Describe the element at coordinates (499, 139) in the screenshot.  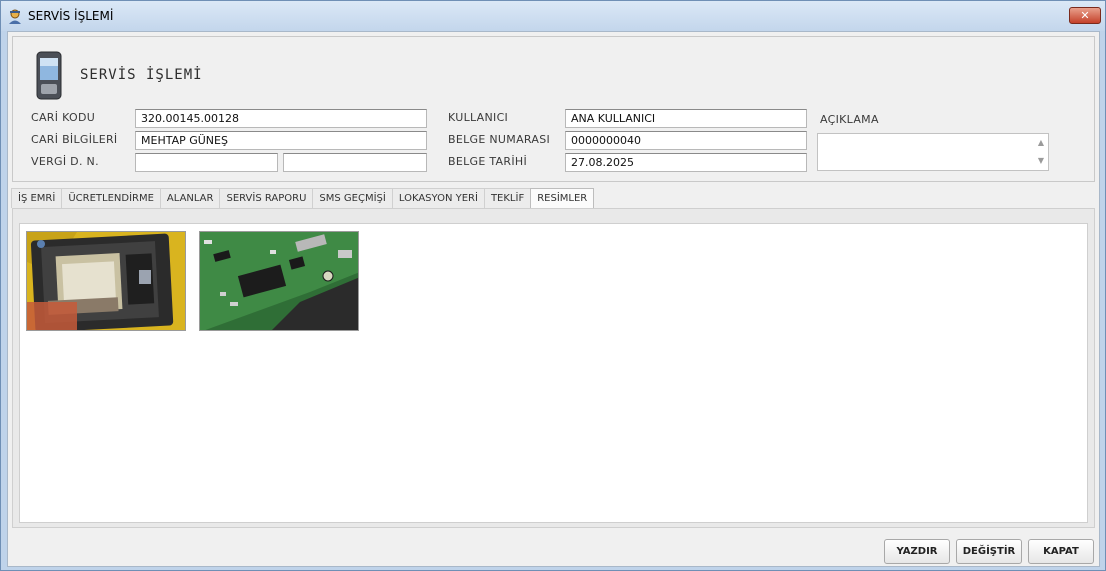
I see `belge-numarasi-label: BELGE NUMARASI` at that location.